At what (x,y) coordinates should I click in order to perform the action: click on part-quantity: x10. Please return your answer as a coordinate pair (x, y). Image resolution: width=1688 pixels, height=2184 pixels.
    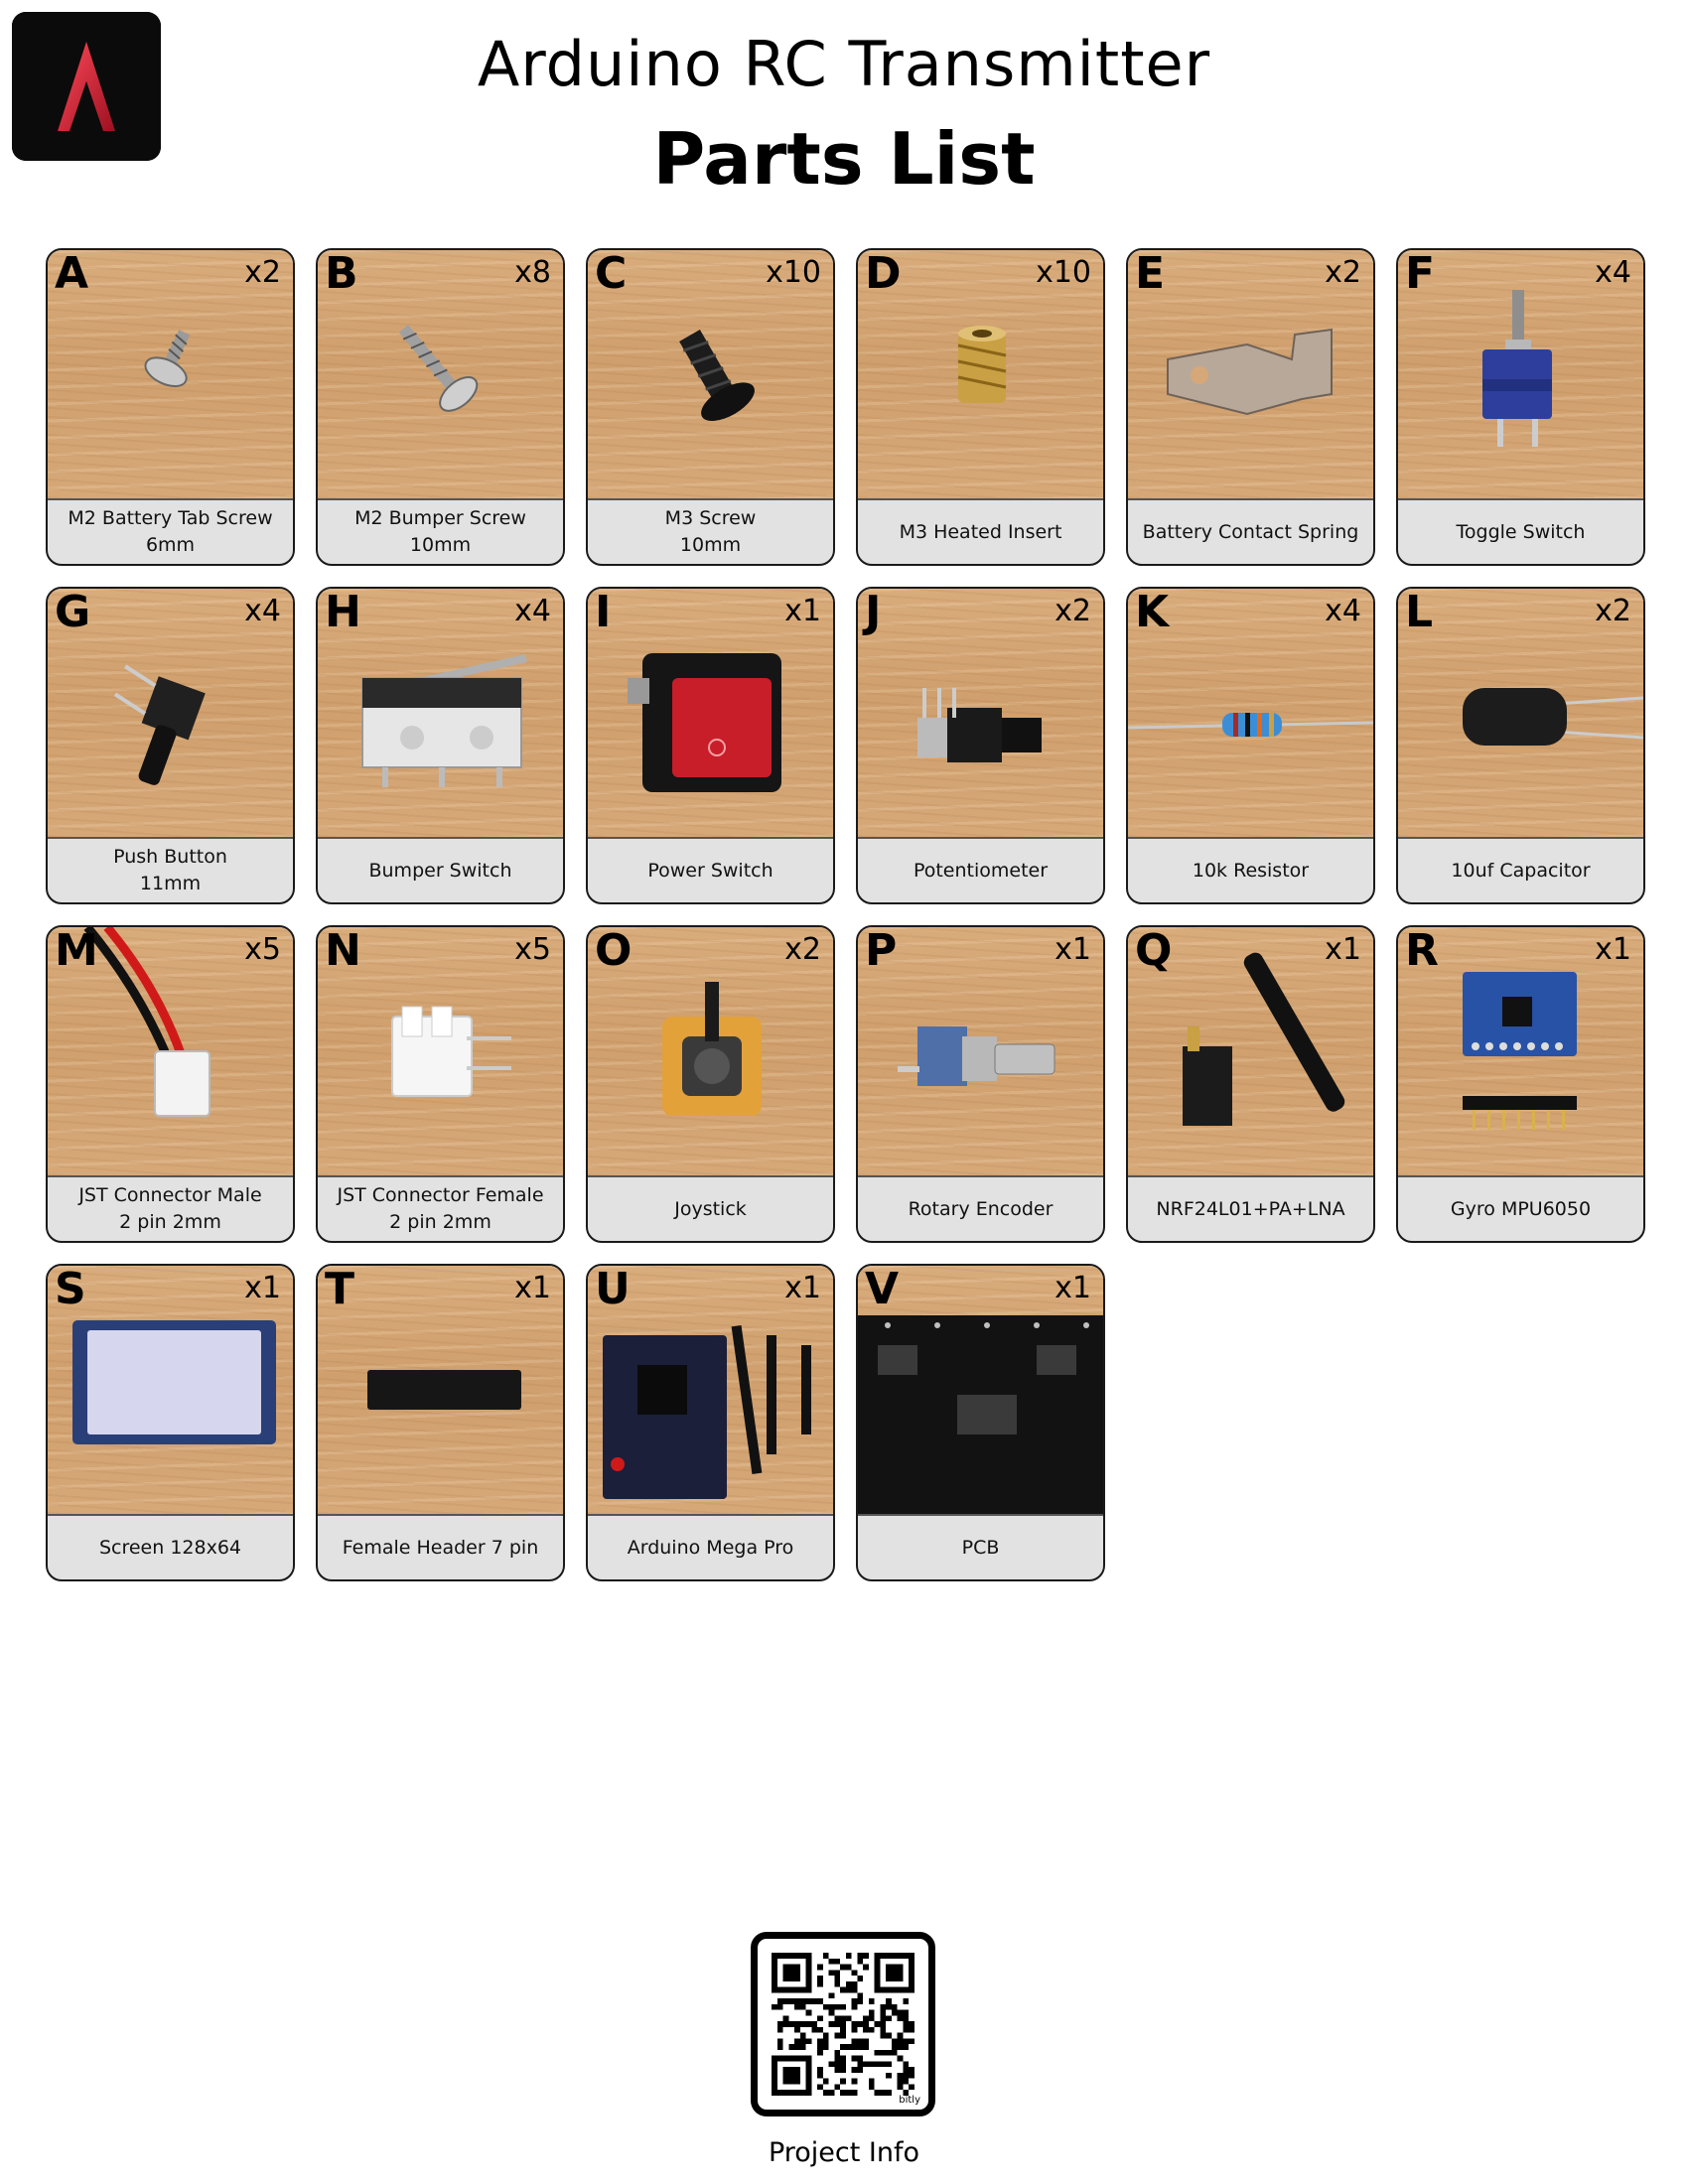
    Looking at the image, I should click on (1063, 272).